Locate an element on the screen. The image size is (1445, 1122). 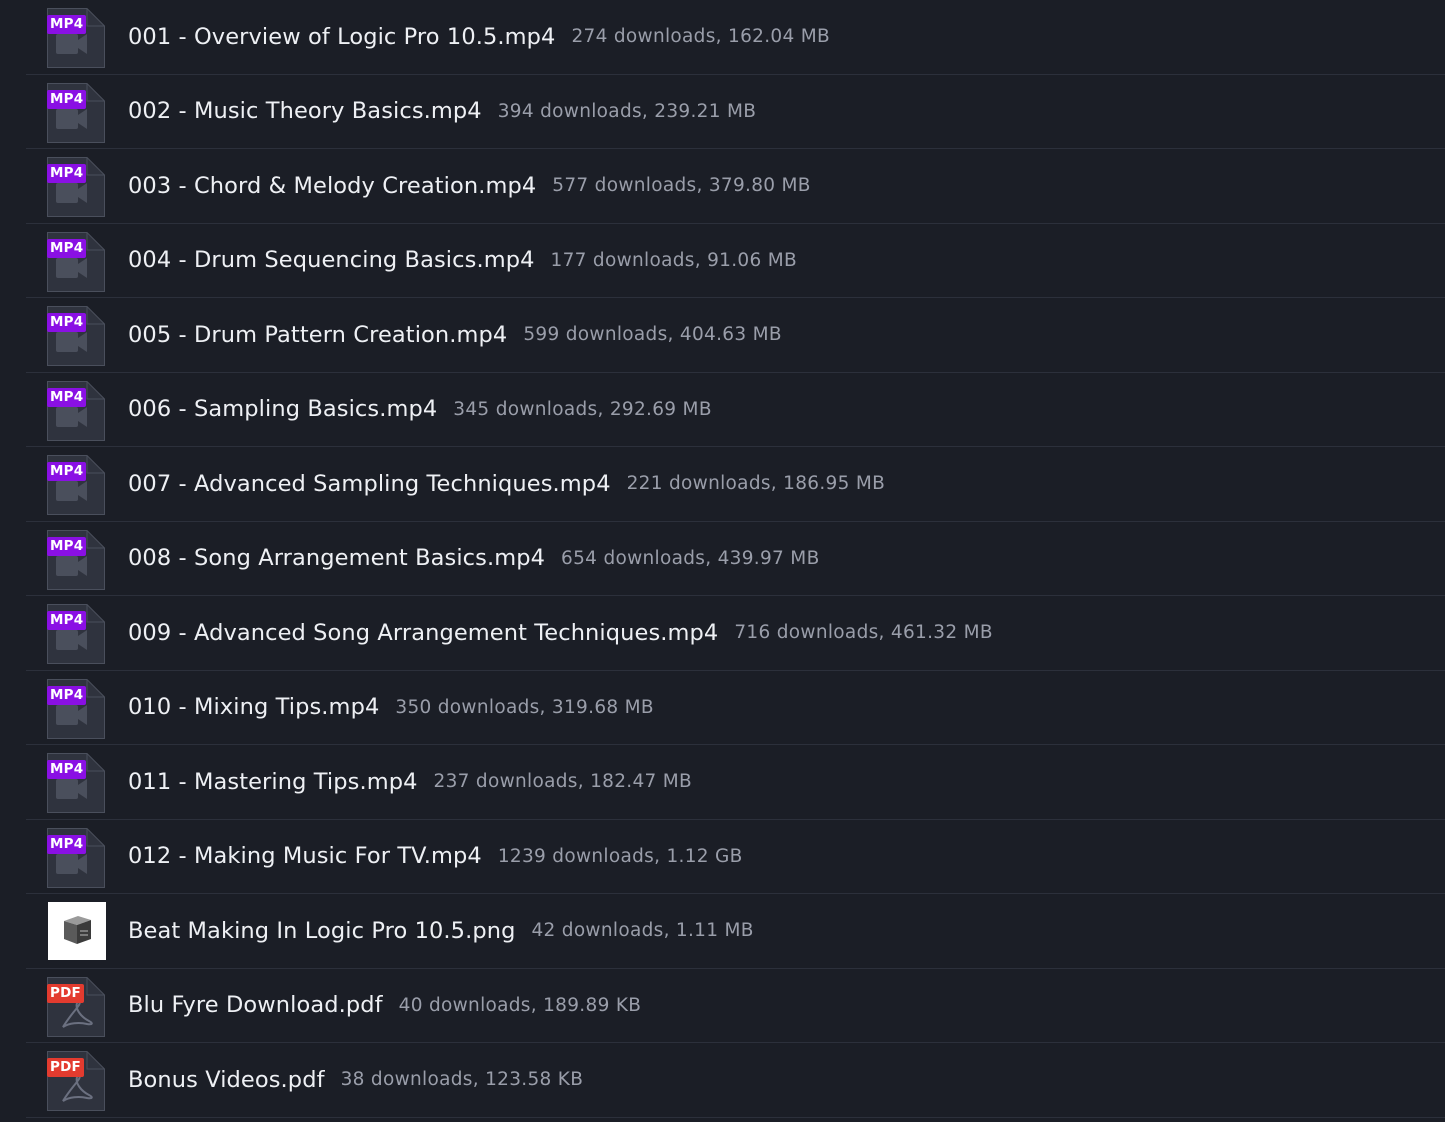
file-meta: 577 downloads, 379.80 MB is located at coordinates (681, 186).